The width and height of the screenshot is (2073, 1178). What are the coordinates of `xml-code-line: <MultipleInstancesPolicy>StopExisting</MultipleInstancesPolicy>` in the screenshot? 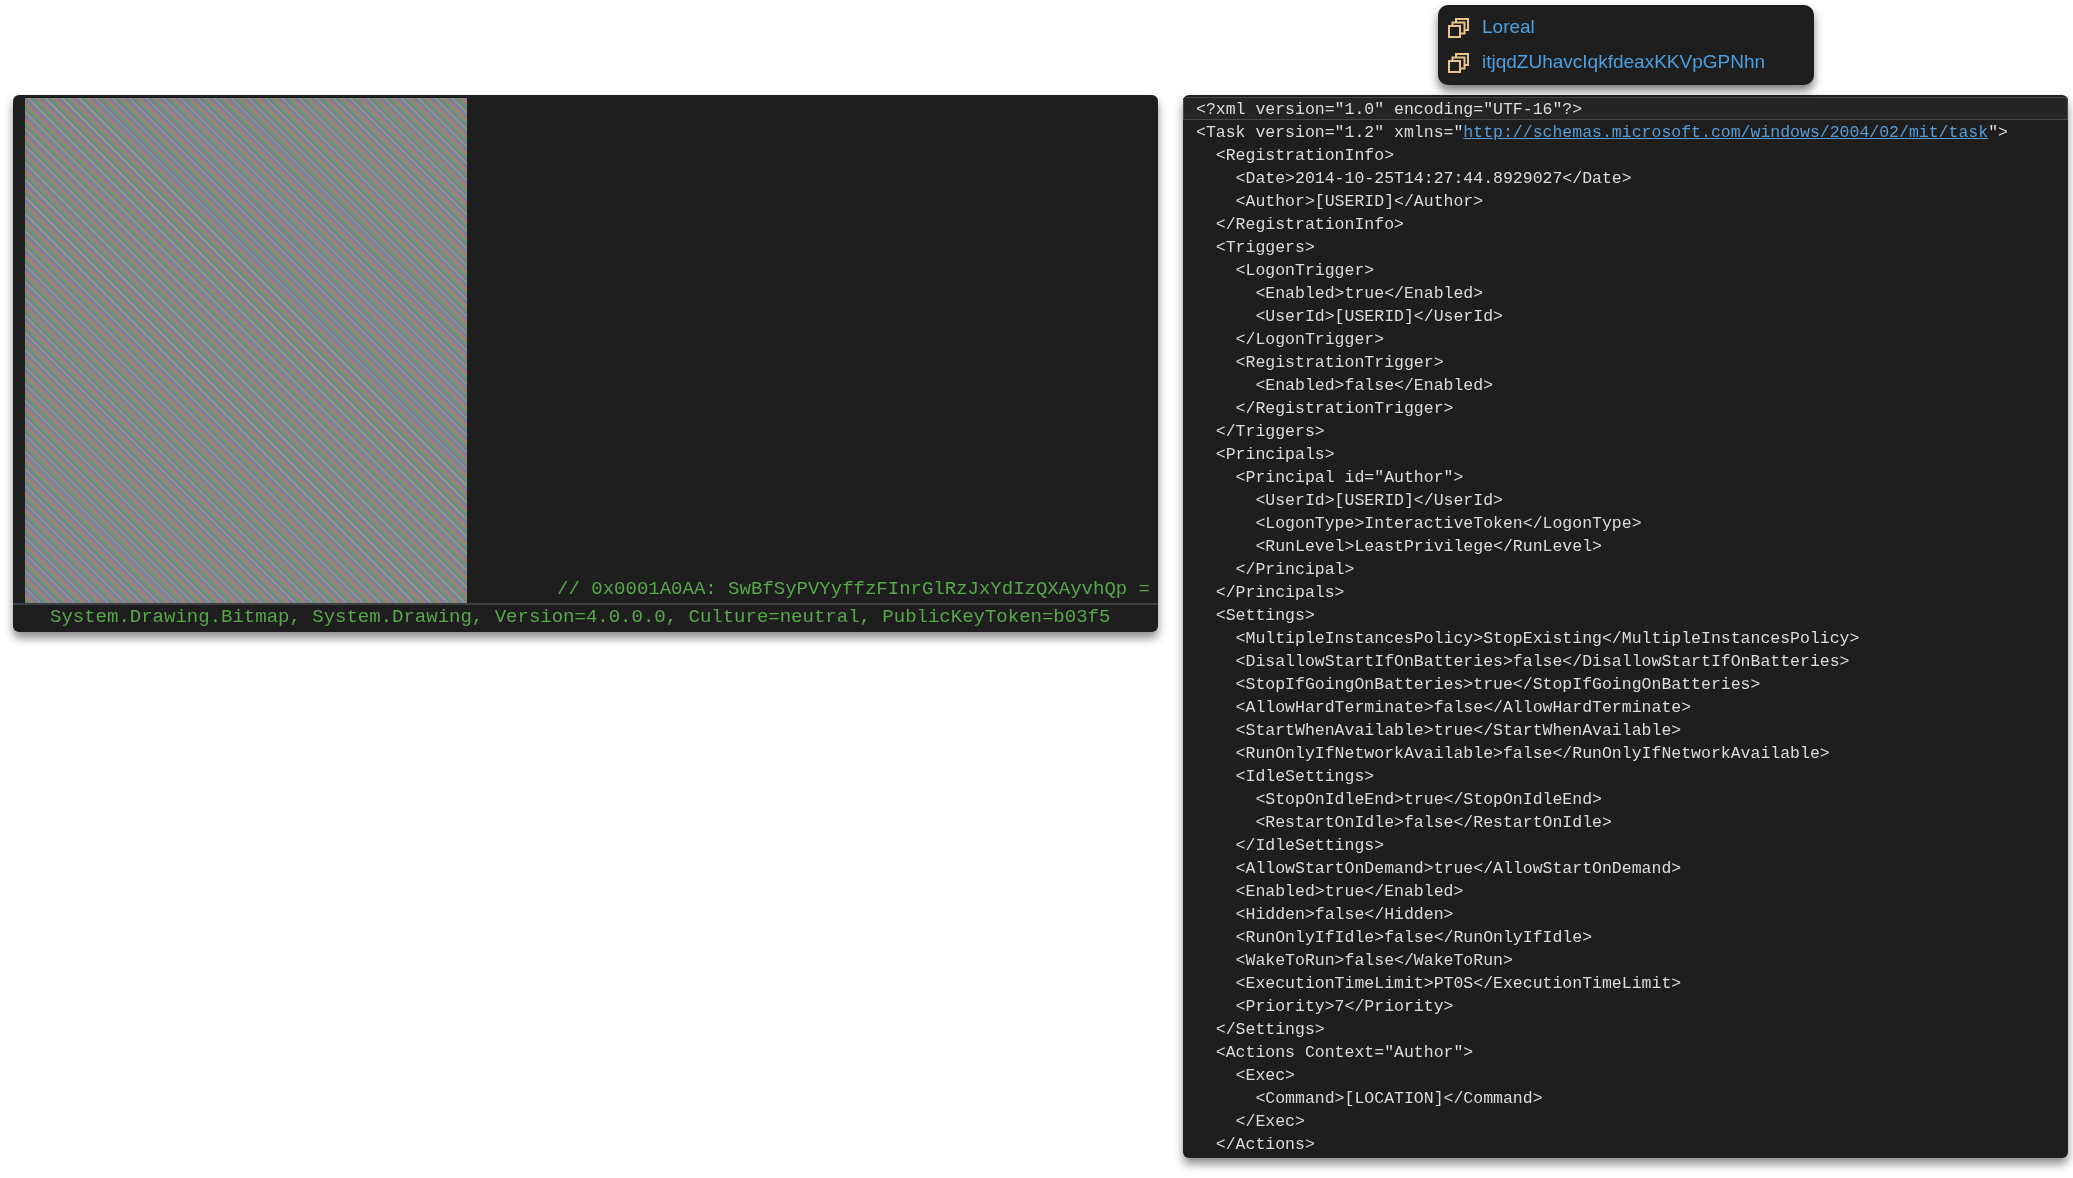 It's located at (1547, 638).